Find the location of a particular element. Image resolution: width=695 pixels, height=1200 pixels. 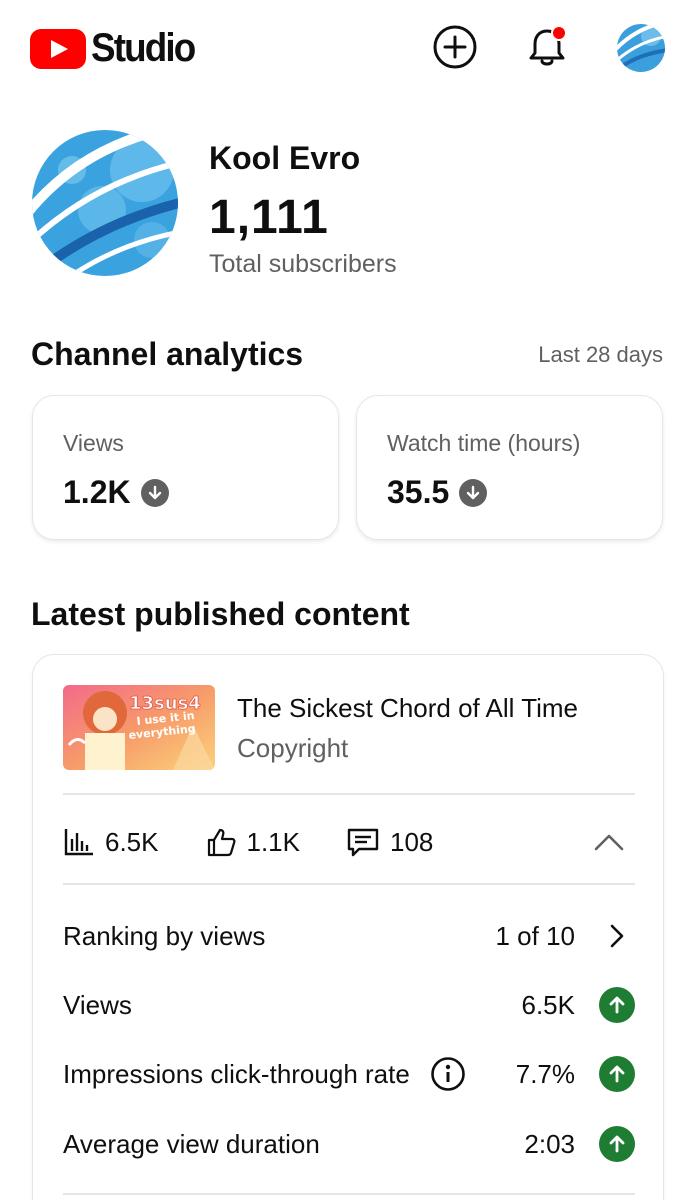

create-button is located at coordinates (455, 47).